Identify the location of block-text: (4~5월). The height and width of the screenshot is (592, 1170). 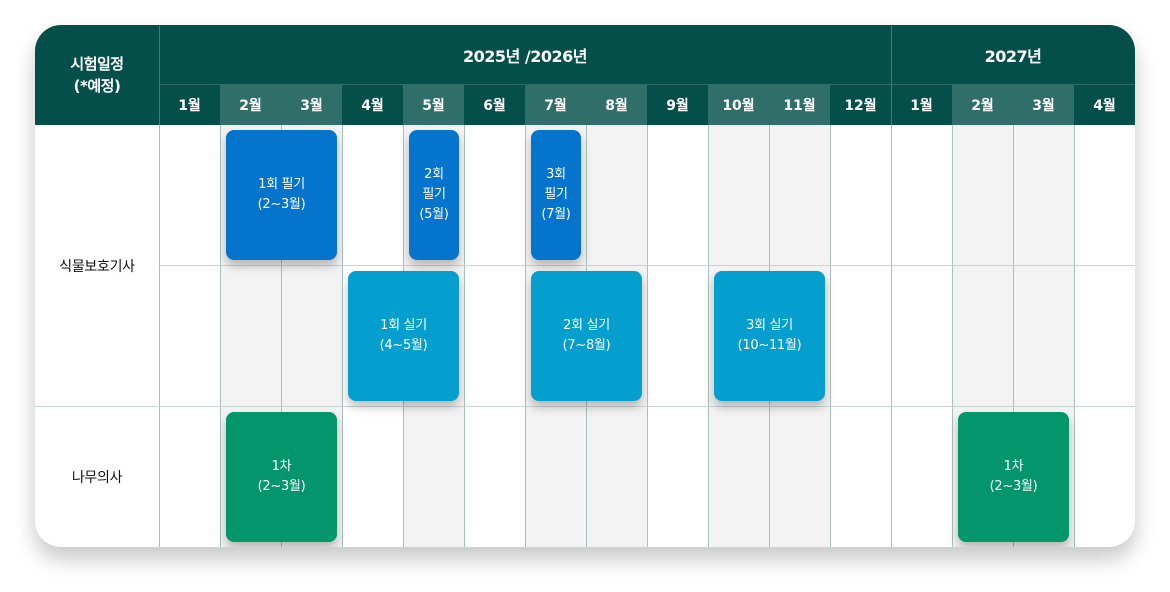
(403, 345).